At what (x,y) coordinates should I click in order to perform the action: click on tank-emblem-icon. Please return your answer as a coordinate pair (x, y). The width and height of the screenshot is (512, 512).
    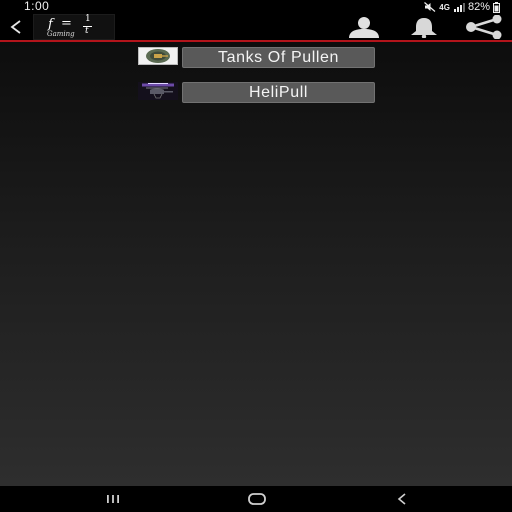
    Looking at the image, I should click on (158, 56).